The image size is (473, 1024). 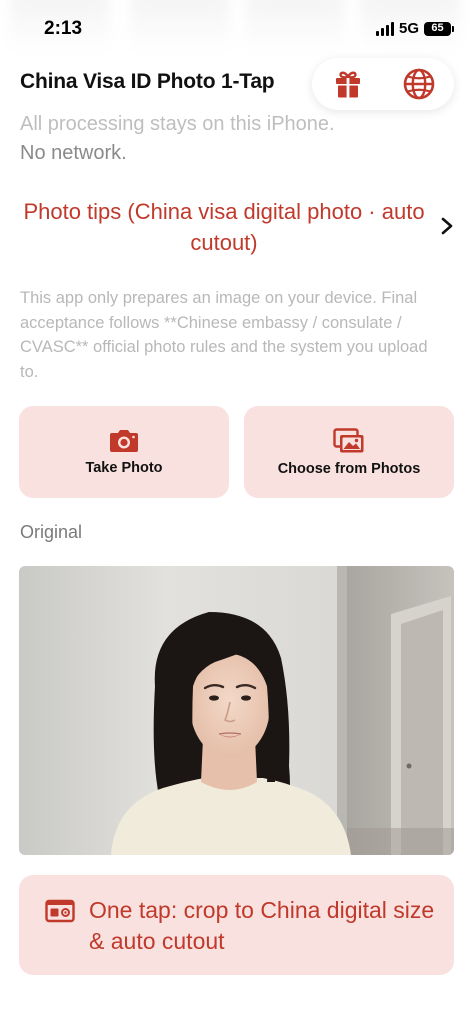 I want to click on original-section-label: Original, so click(x=51, y=532).